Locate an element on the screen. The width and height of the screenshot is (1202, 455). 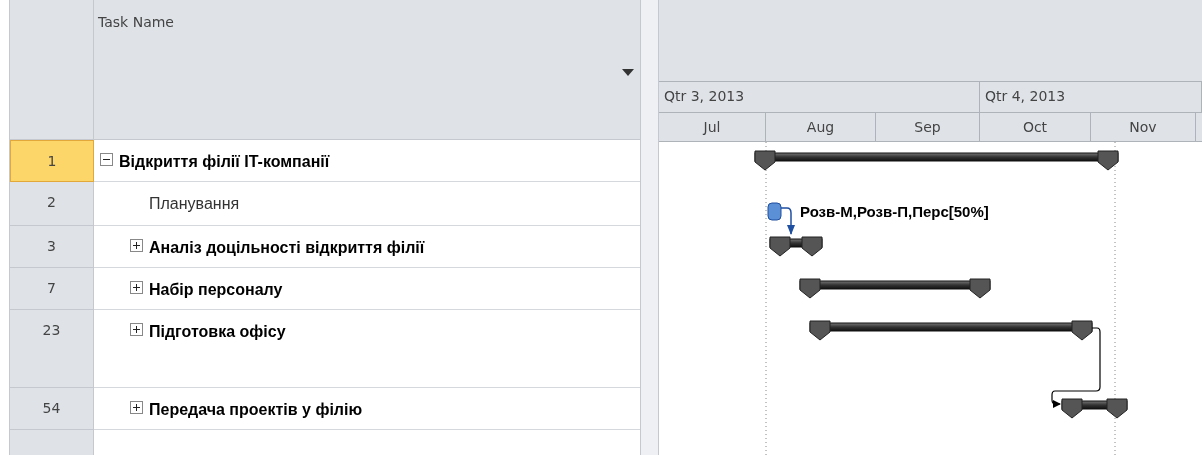
row-number: 54 is located at coordinates (52, 409).